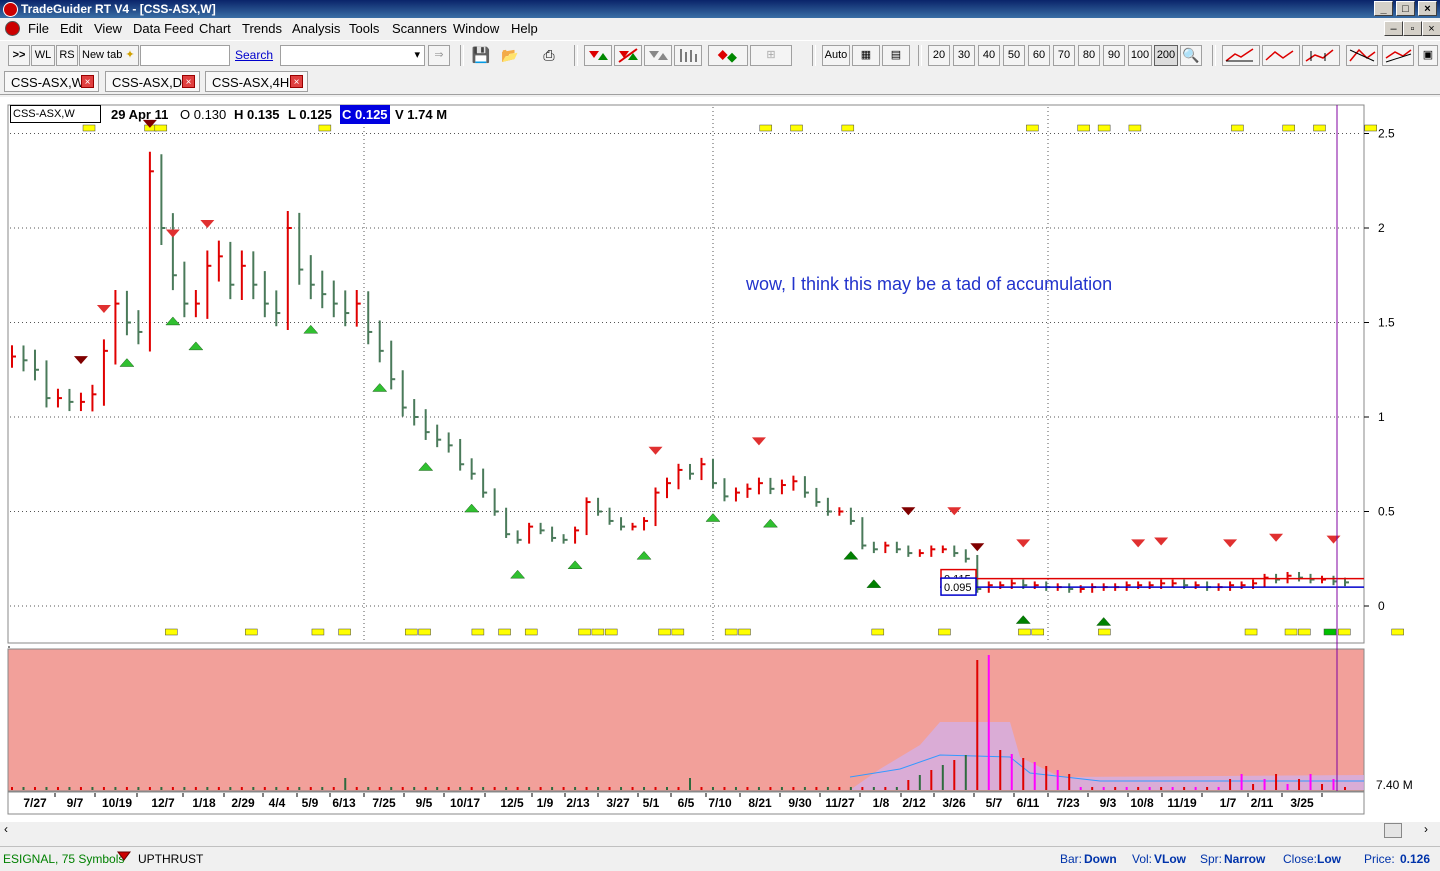 This screenshot has width=1440, height=871. Describe the element at coordinates (1415, 859) in the screenshot. I see `price-value: 0.126` at that location.